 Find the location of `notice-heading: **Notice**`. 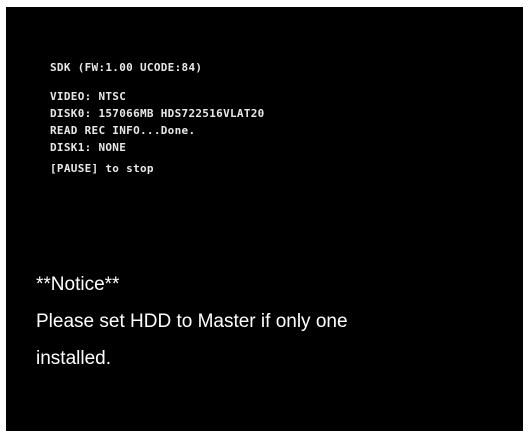

notice-heading: **Notice** is located at coordinates (78, 284).